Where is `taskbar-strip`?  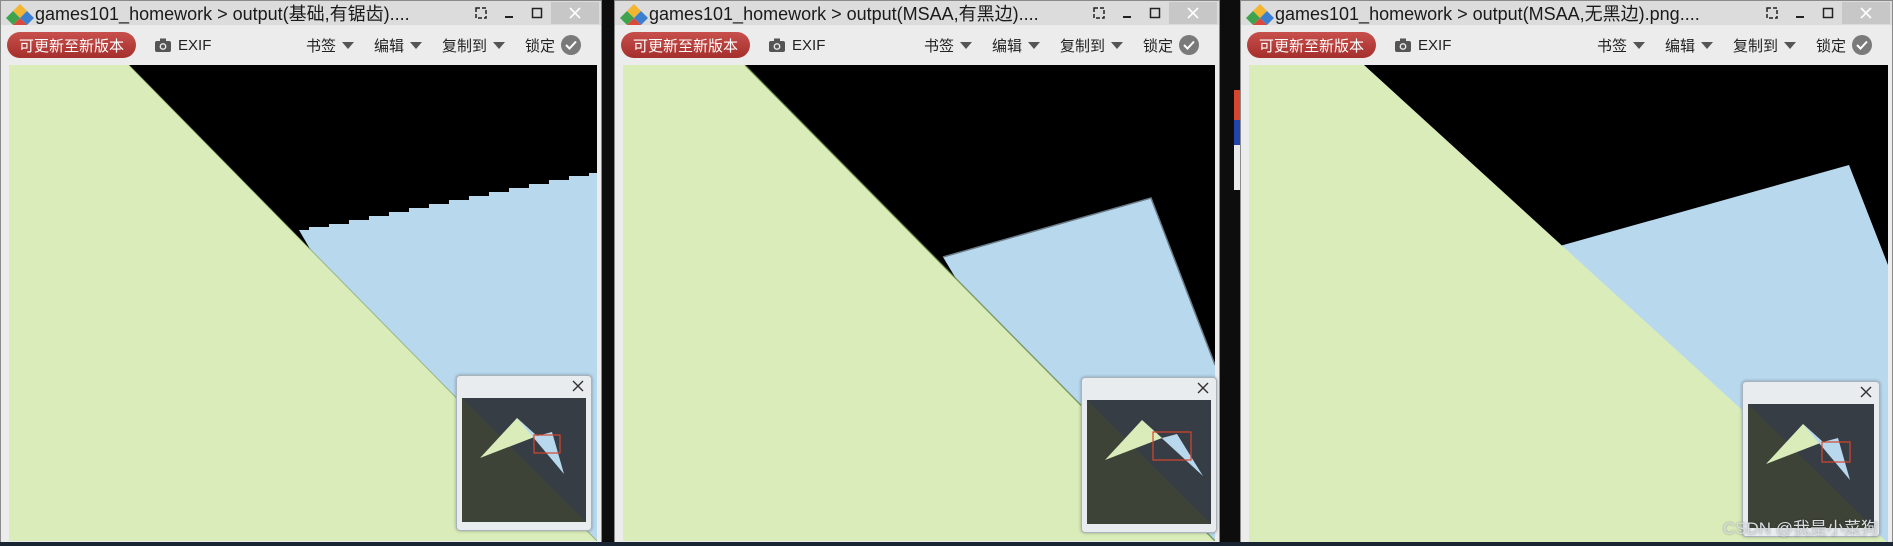 taskbar-strip is located at coordinates (946, 544).